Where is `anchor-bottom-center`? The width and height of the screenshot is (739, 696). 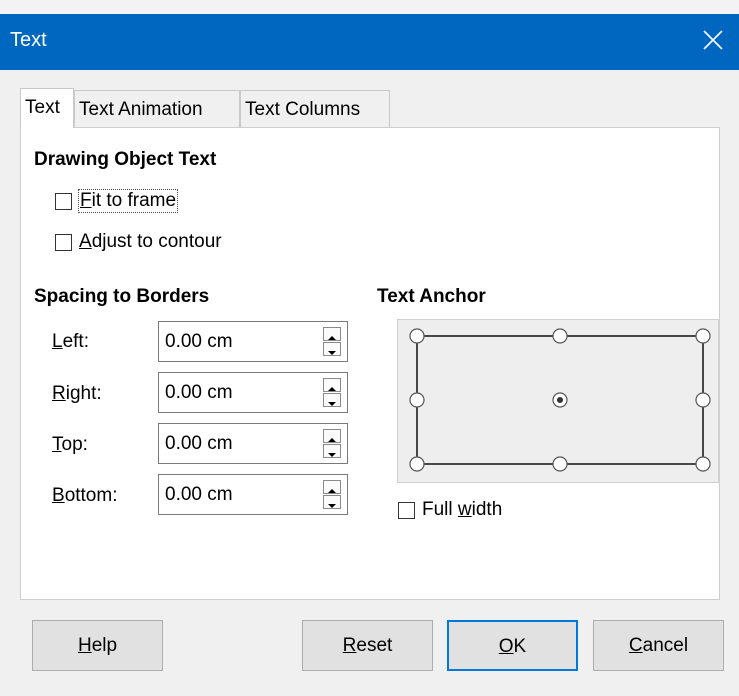 anchor-bottom-center is located at coordinates (560, 464).